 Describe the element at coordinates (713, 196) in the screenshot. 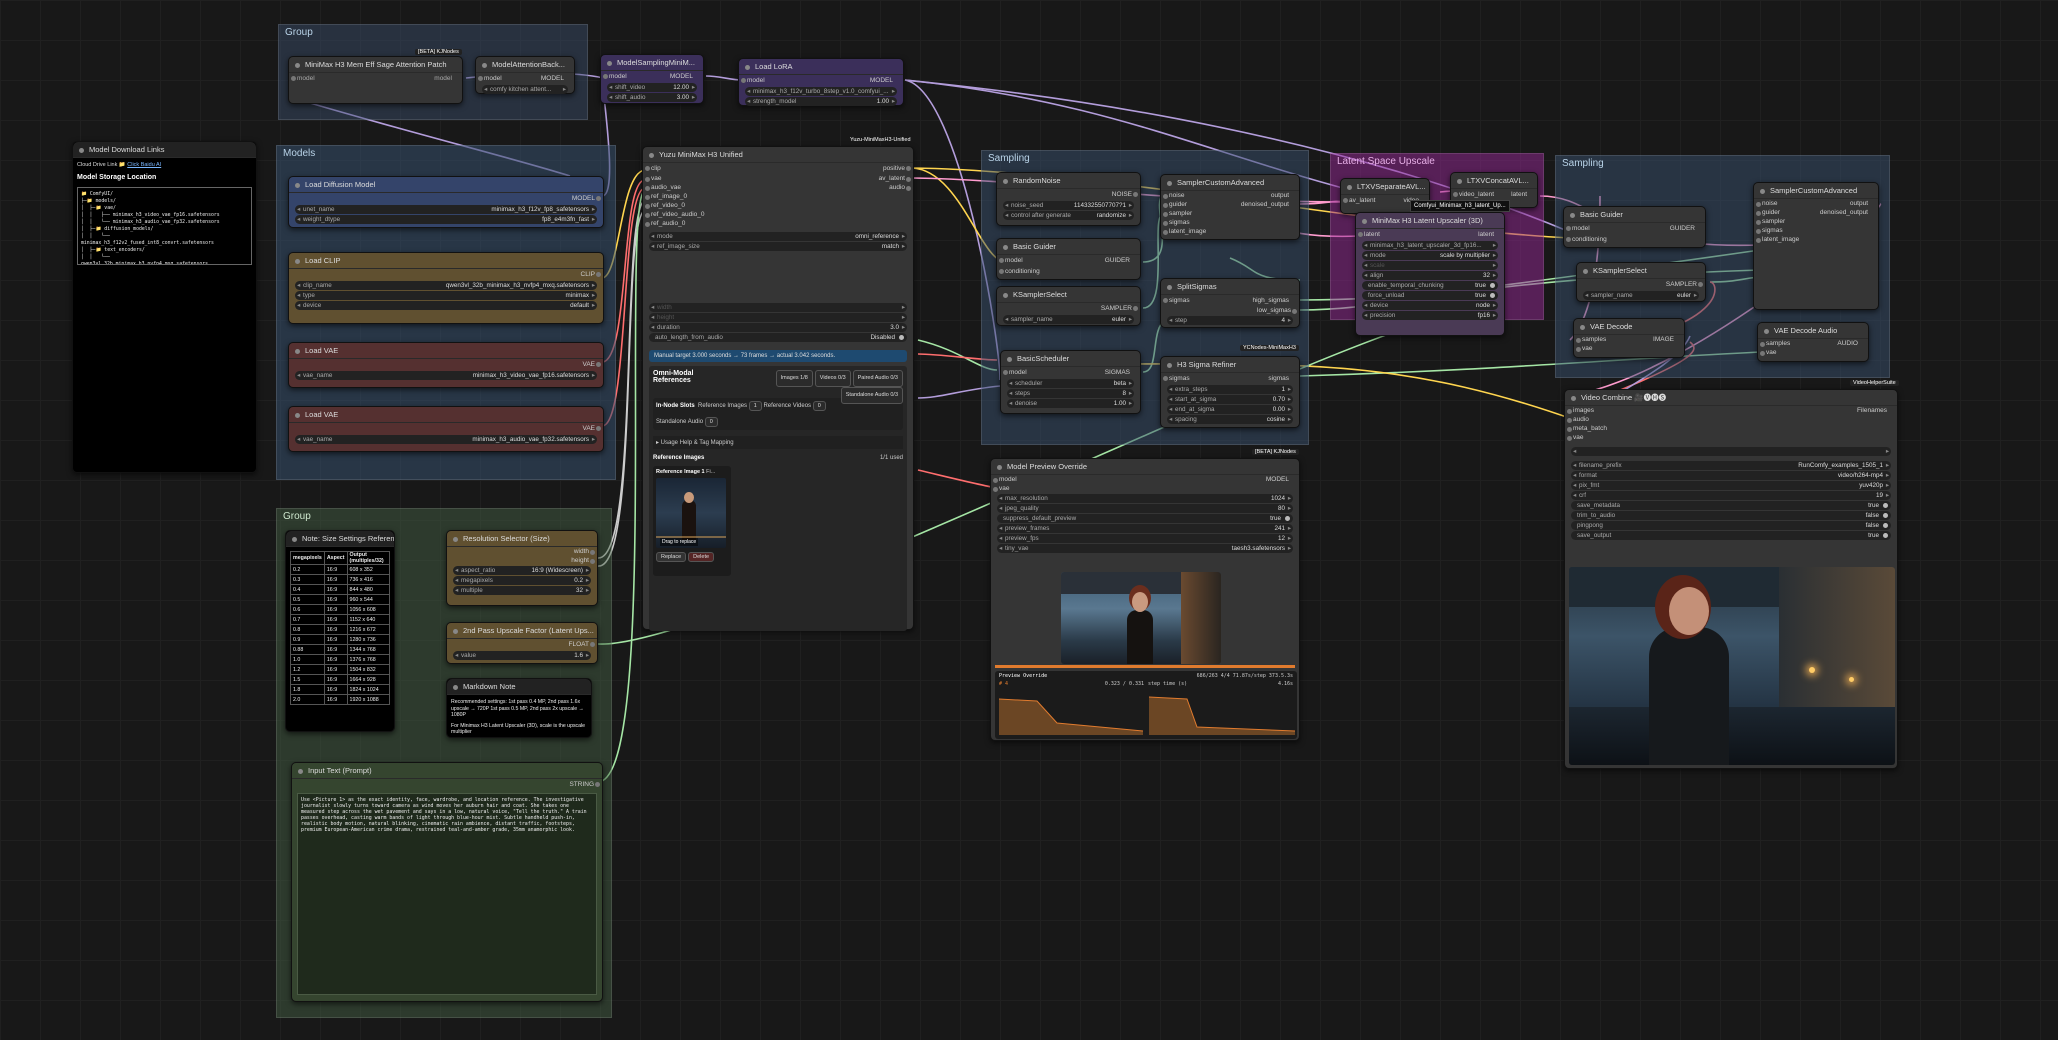

I see `input-ref-image-0: ref_image_0` at that location.